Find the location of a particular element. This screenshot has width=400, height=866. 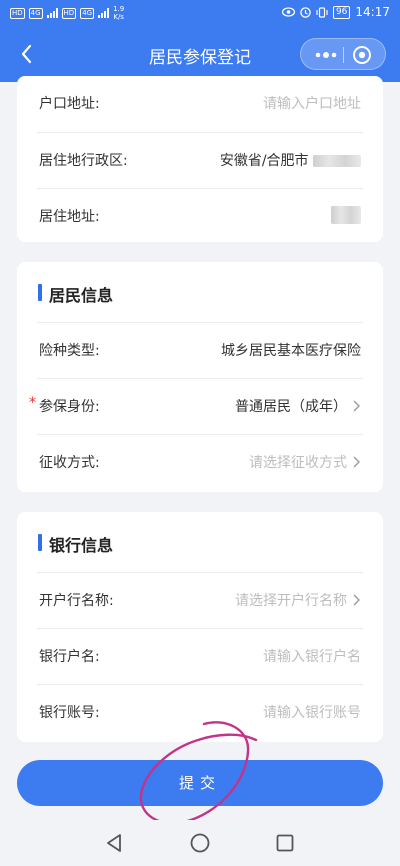

account-number-input: 请输入银行账号 is located at coordinates (312, 712).